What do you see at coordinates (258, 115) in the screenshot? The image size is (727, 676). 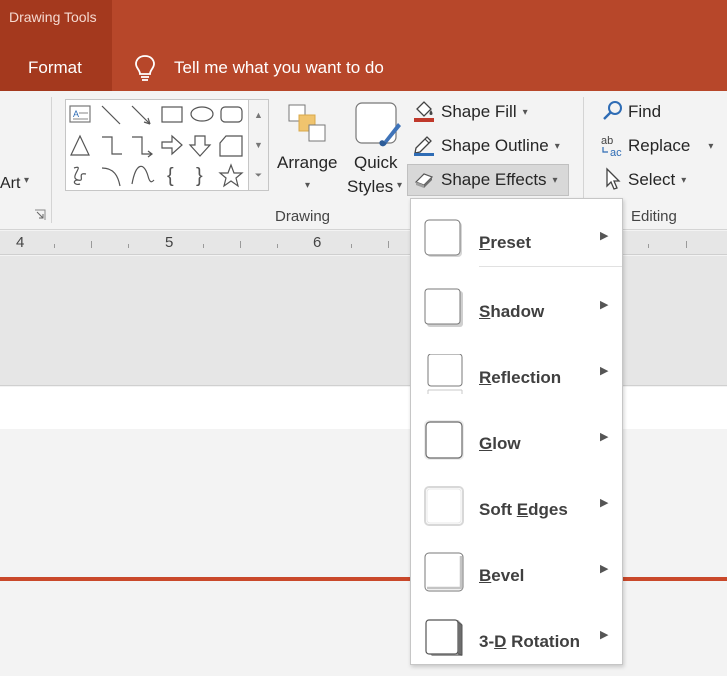 I see `gallery-scroll-up-icon: ▲` at bounding box center [258, 115].